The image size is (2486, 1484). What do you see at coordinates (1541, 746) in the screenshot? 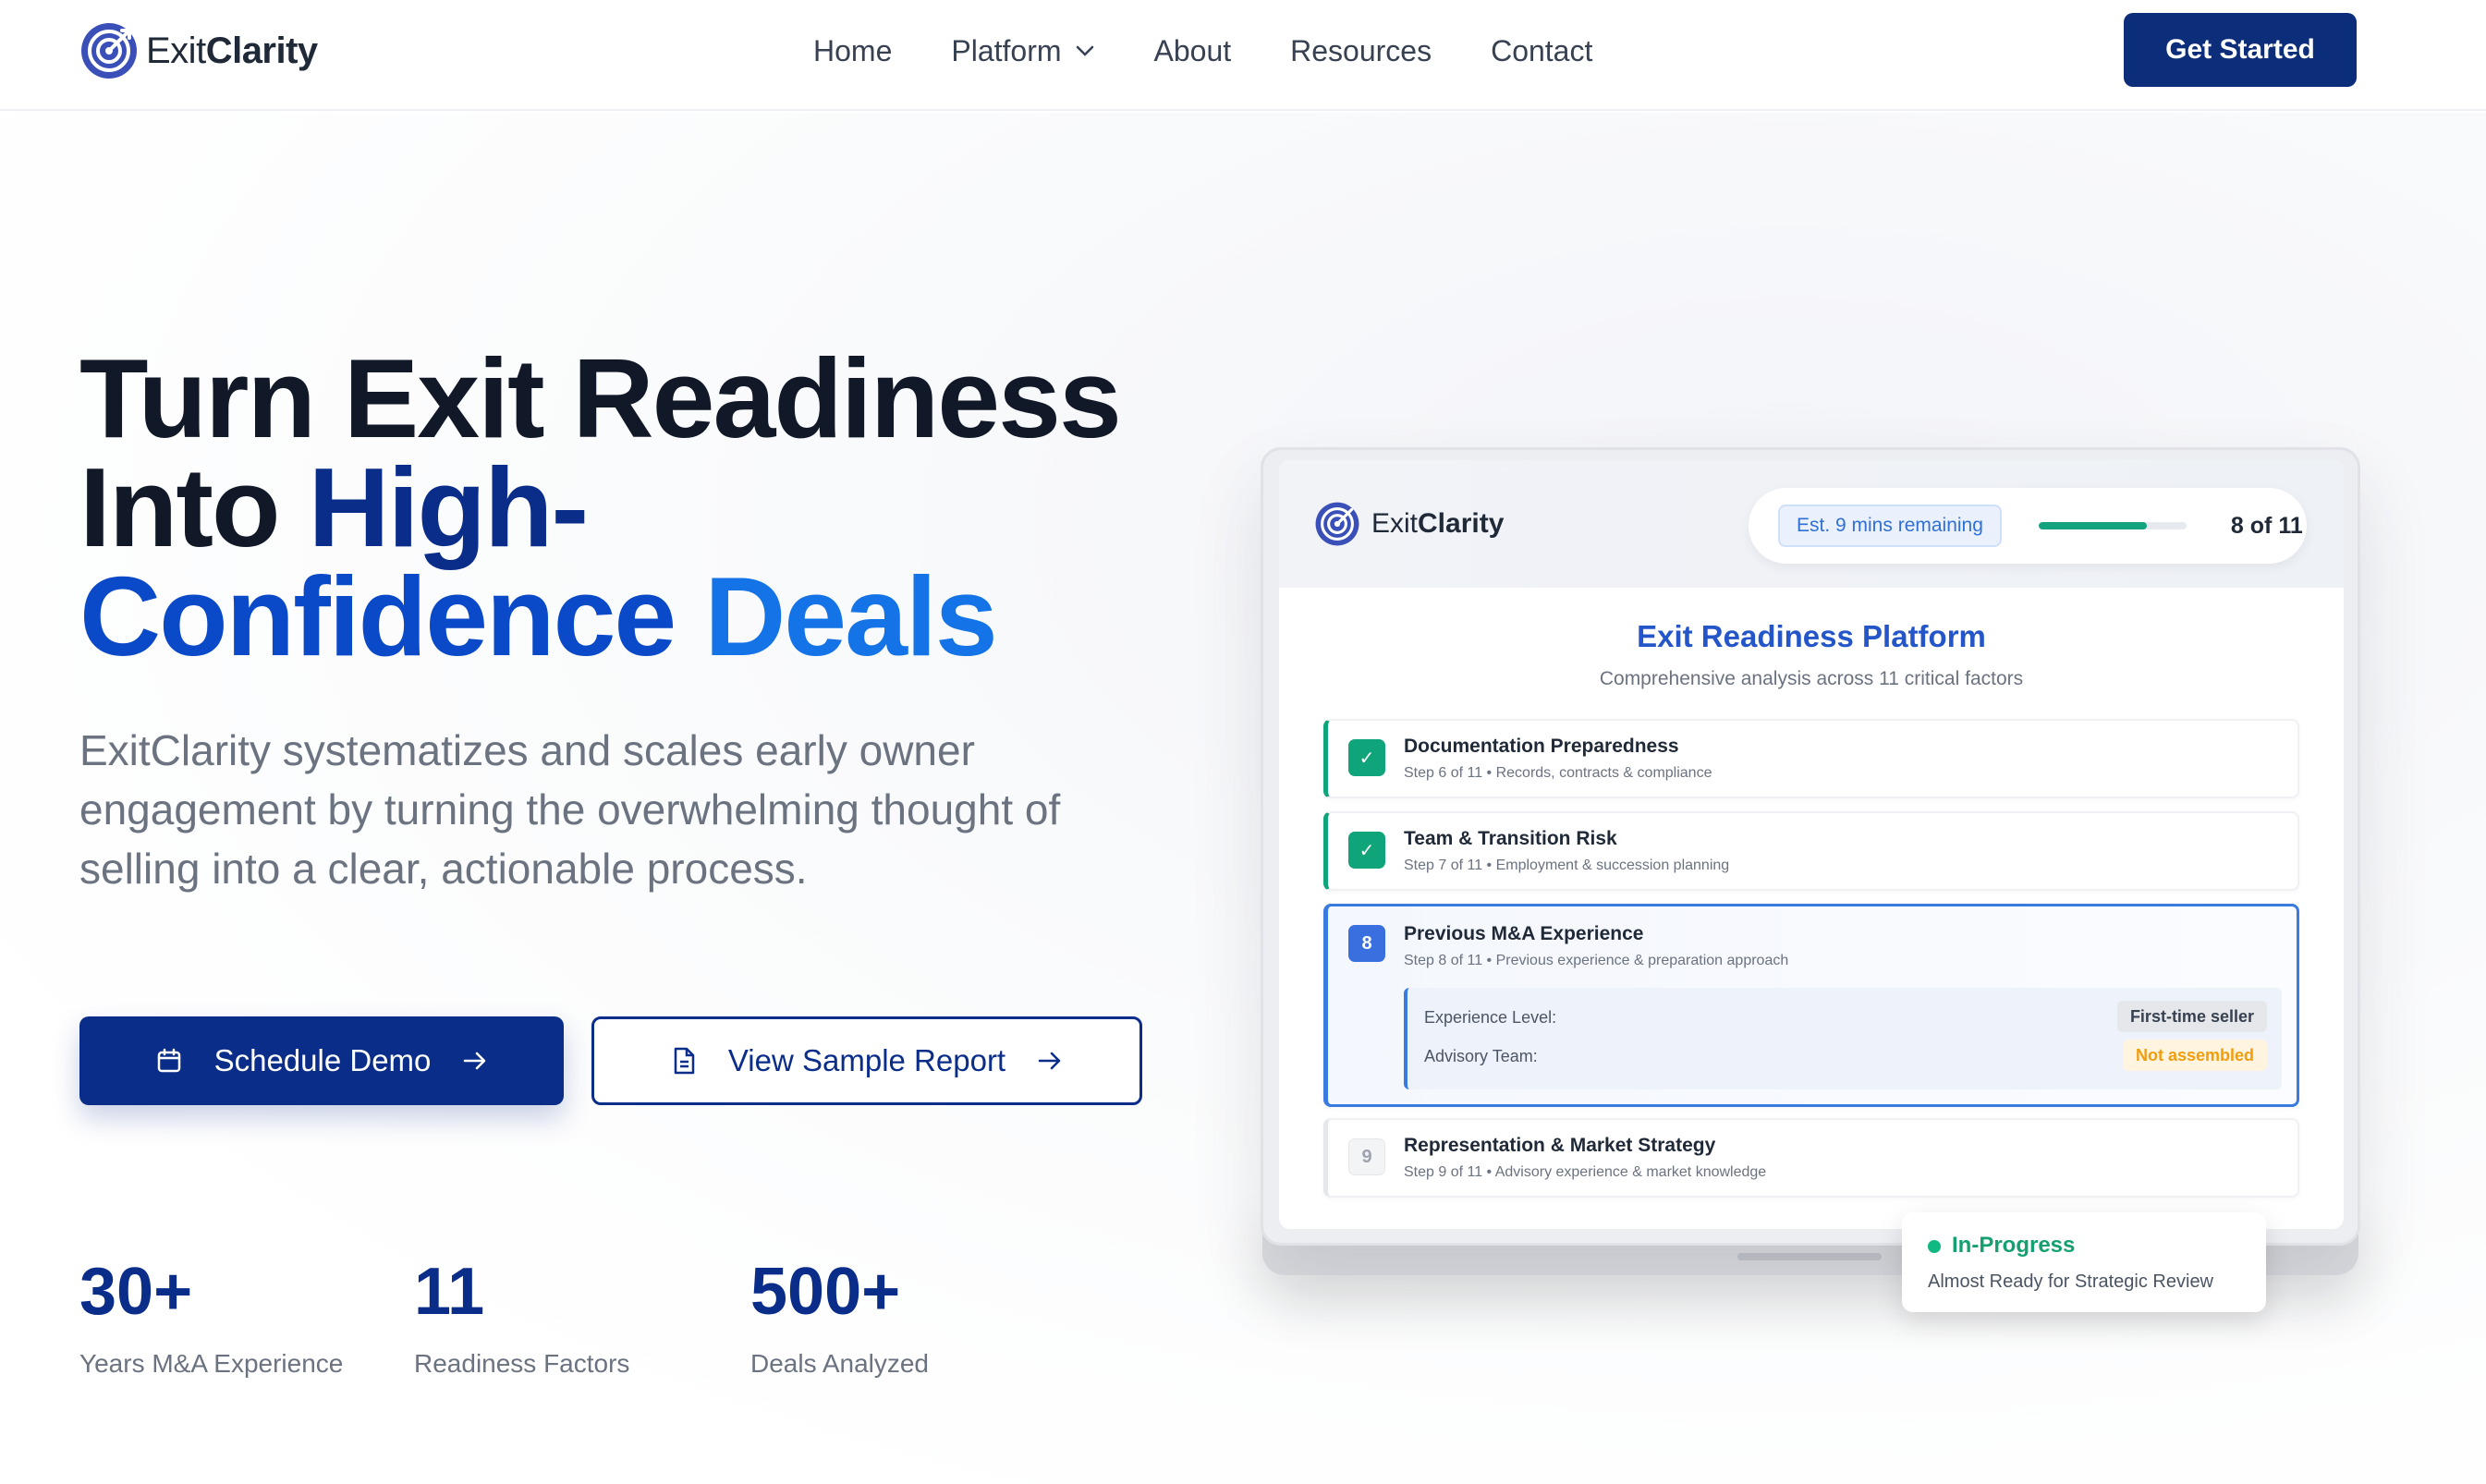
I see `step-title: Documentation Preparedness` at bounding box center [1541, 746].